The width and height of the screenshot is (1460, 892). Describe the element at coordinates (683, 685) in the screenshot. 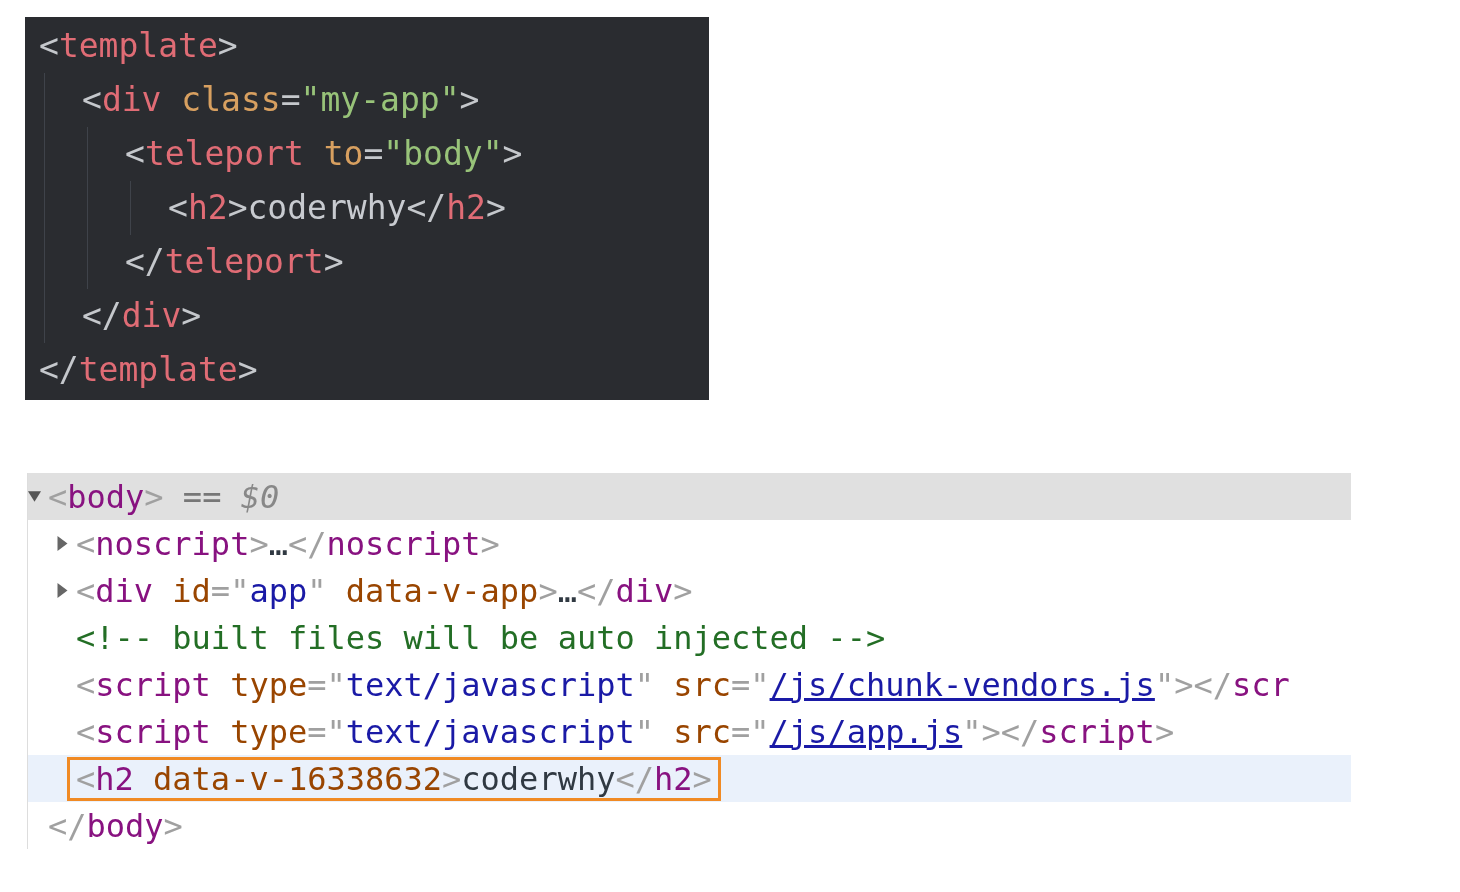

I see `dom-node-text: <script type="text/javascript" src="/js/chunk-vendors.js"></scr` at that location.